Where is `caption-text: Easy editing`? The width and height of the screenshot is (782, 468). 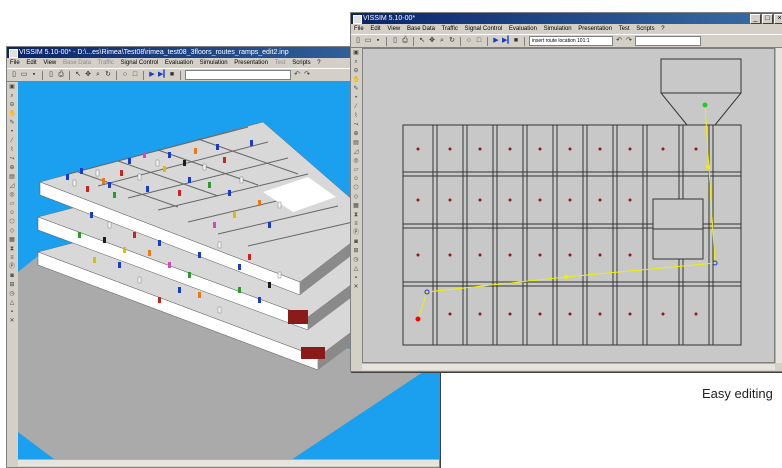
caption-text: Easy editing is located at coordinates (737, 393).